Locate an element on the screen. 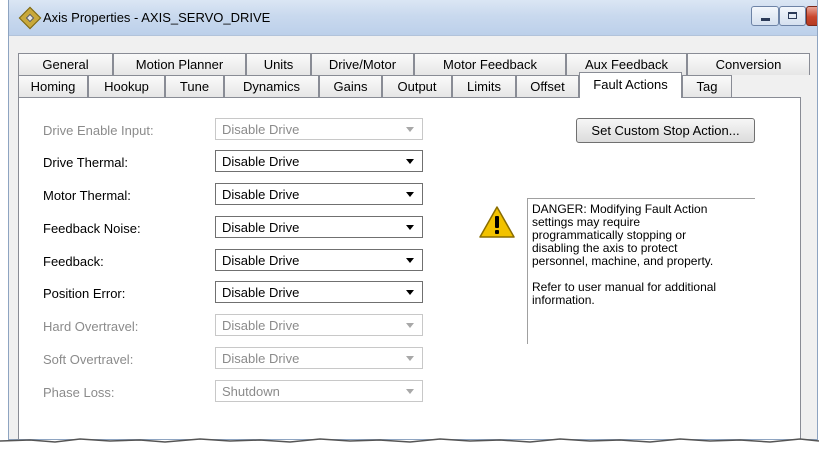  motor-thermal-select: Disable Drive is located at coordinates (319, 194).